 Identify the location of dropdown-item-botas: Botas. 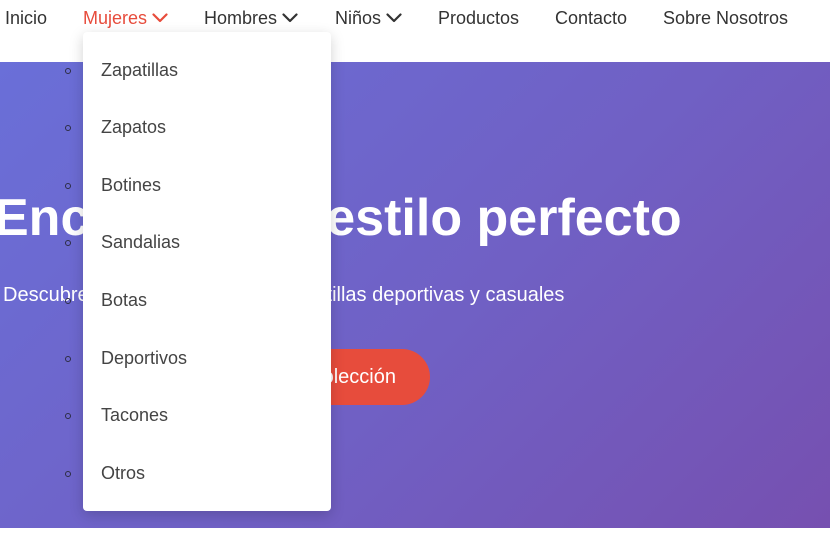
(124, 300).